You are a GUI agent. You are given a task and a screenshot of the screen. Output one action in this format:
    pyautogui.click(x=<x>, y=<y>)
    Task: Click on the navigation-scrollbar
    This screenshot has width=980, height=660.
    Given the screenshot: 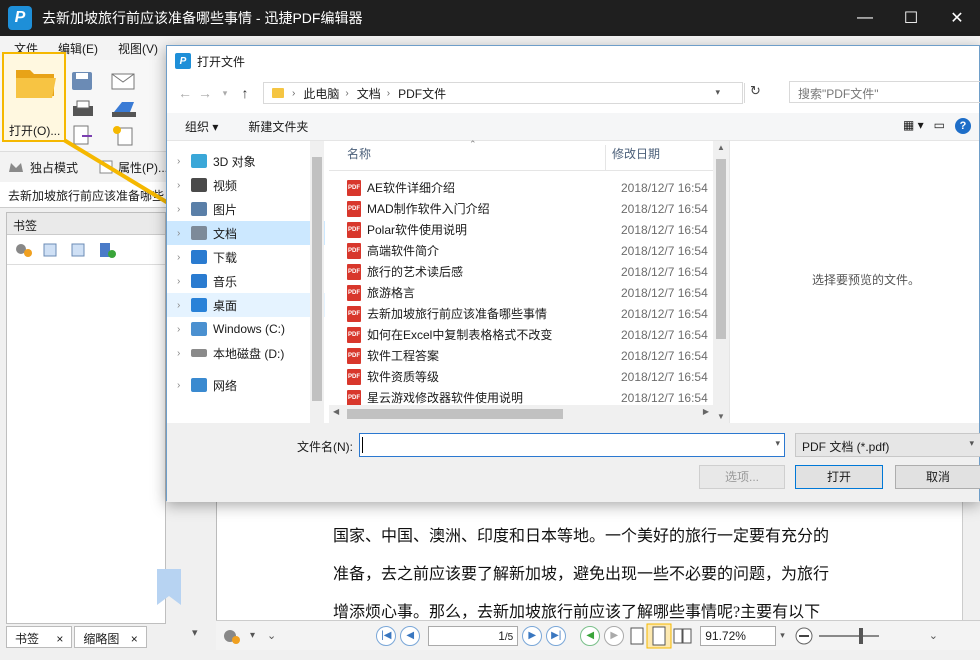 What is the action you would take?
    pyautogui.click(x=317, y=282)
    